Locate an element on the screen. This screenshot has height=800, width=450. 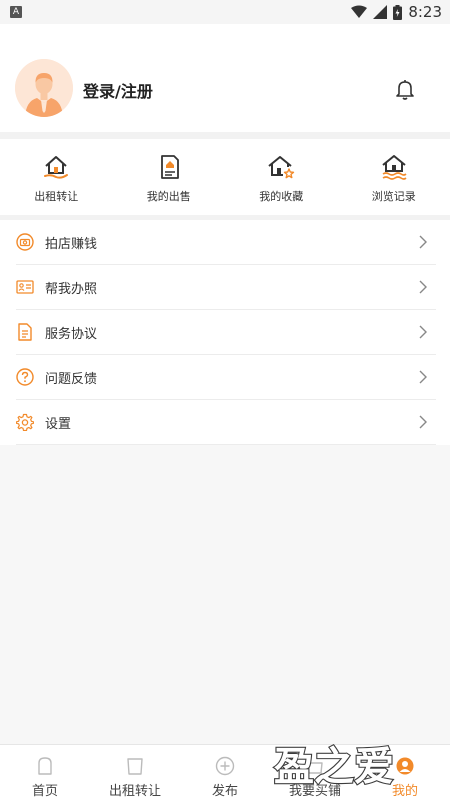
quick-action-favorites: 我的收藏 is located at coordinates (281, 177).